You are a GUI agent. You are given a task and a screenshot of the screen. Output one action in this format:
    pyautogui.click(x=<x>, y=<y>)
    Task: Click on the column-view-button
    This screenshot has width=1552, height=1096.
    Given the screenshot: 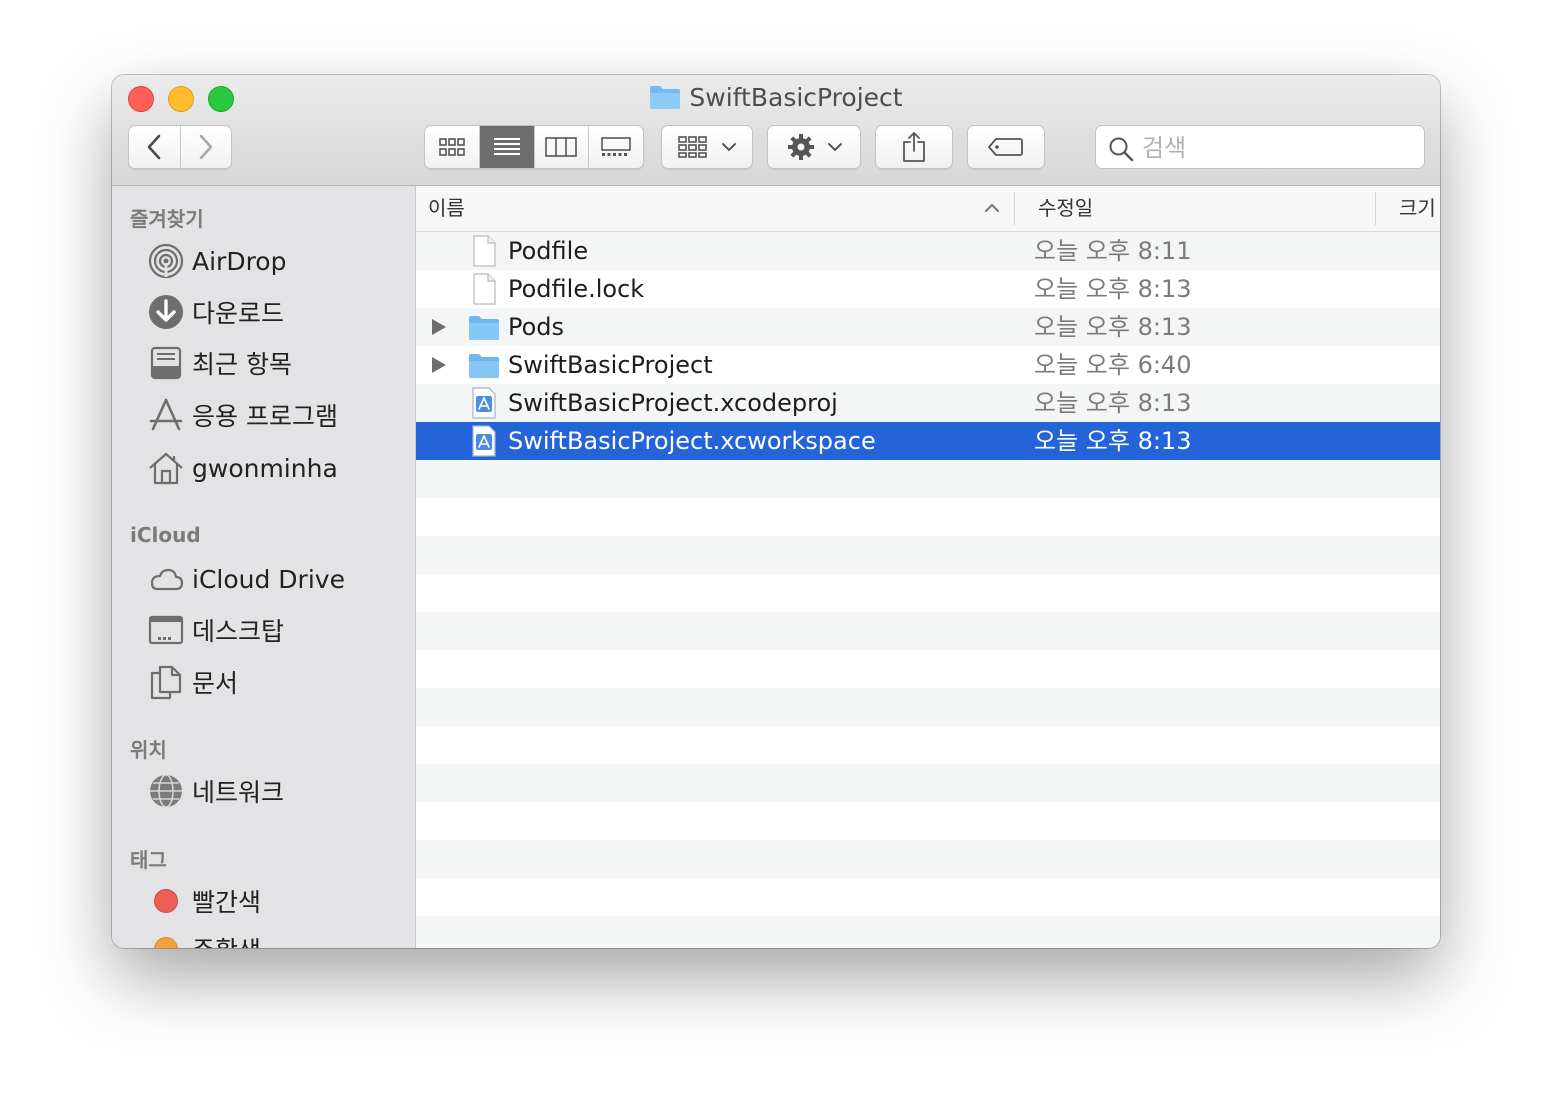 What is the action you would take?
    pyautogui.click(x=561, y=147)
    